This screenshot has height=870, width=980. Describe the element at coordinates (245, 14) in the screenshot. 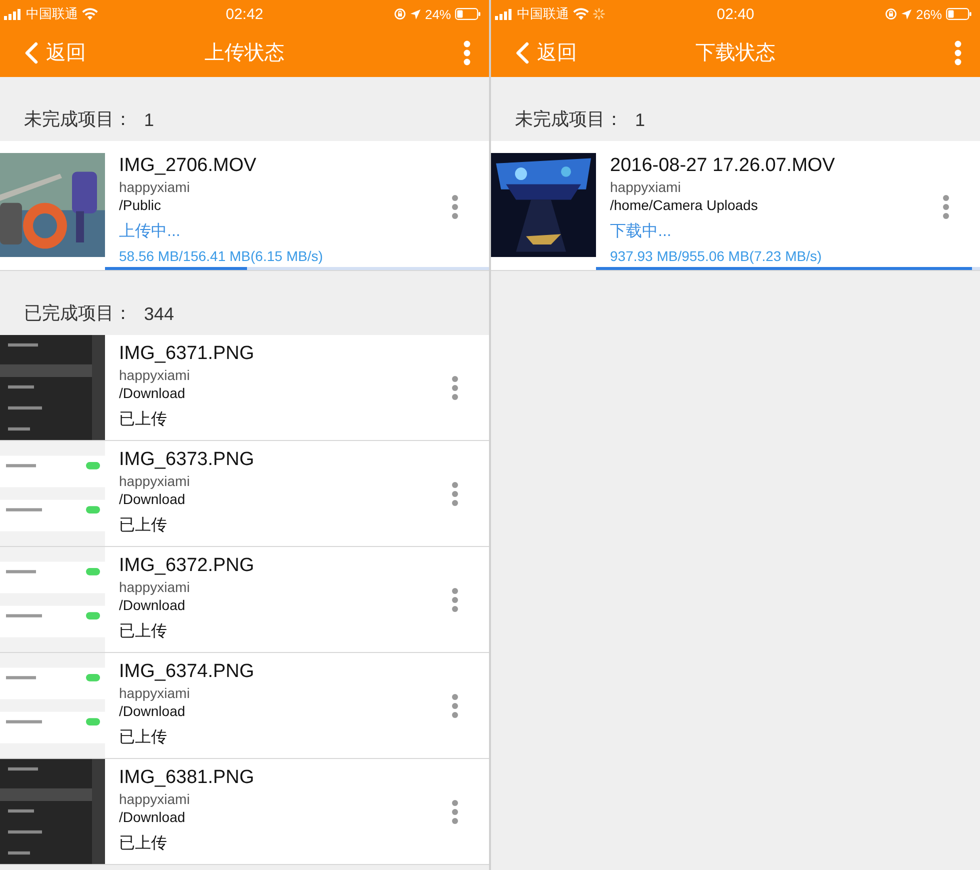

I see `clock-time: 02:42` at that location.